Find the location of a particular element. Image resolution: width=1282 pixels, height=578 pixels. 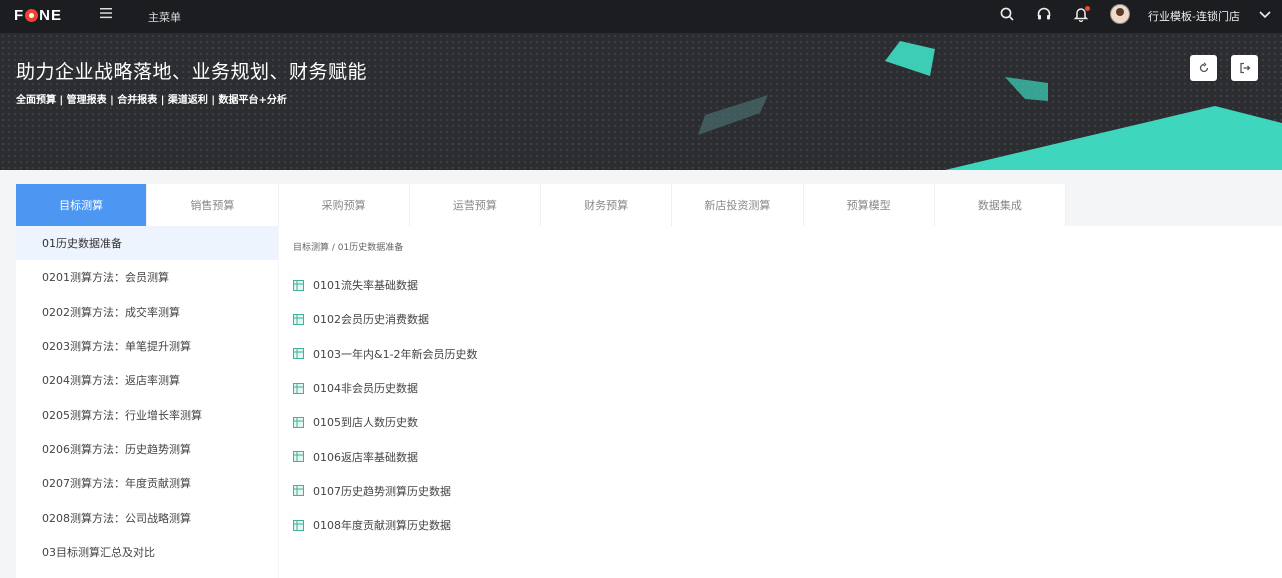

file-name: 0105到店人数历史数 is located at coordinates (365, 423).